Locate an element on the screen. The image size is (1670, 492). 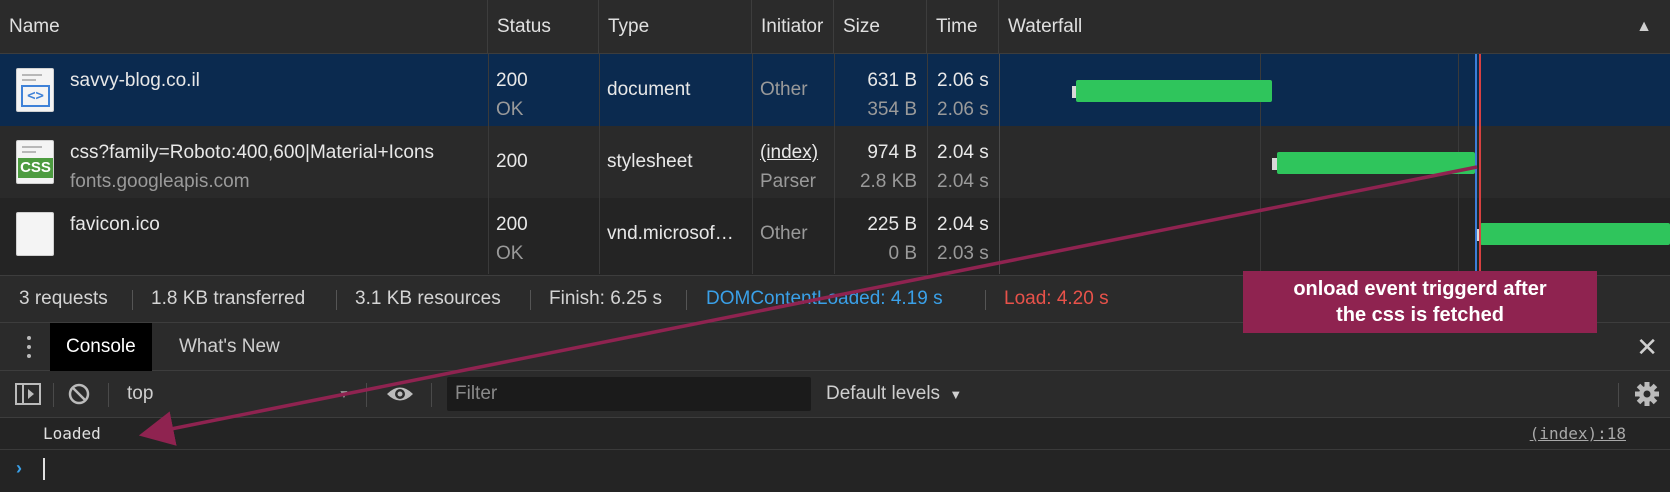
size-resource: 354 B is located at coordinates (892, 109).